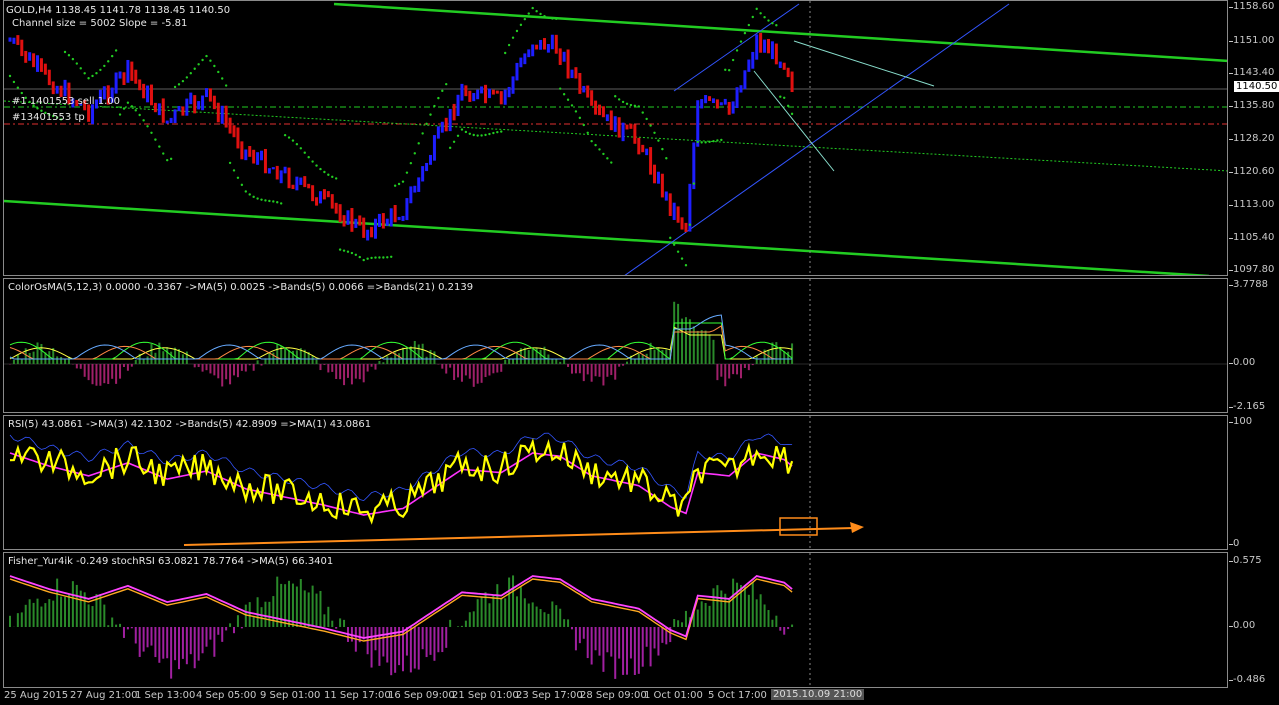  I want to click on axis-tick-label: 1113.00, so click(1254, 204).